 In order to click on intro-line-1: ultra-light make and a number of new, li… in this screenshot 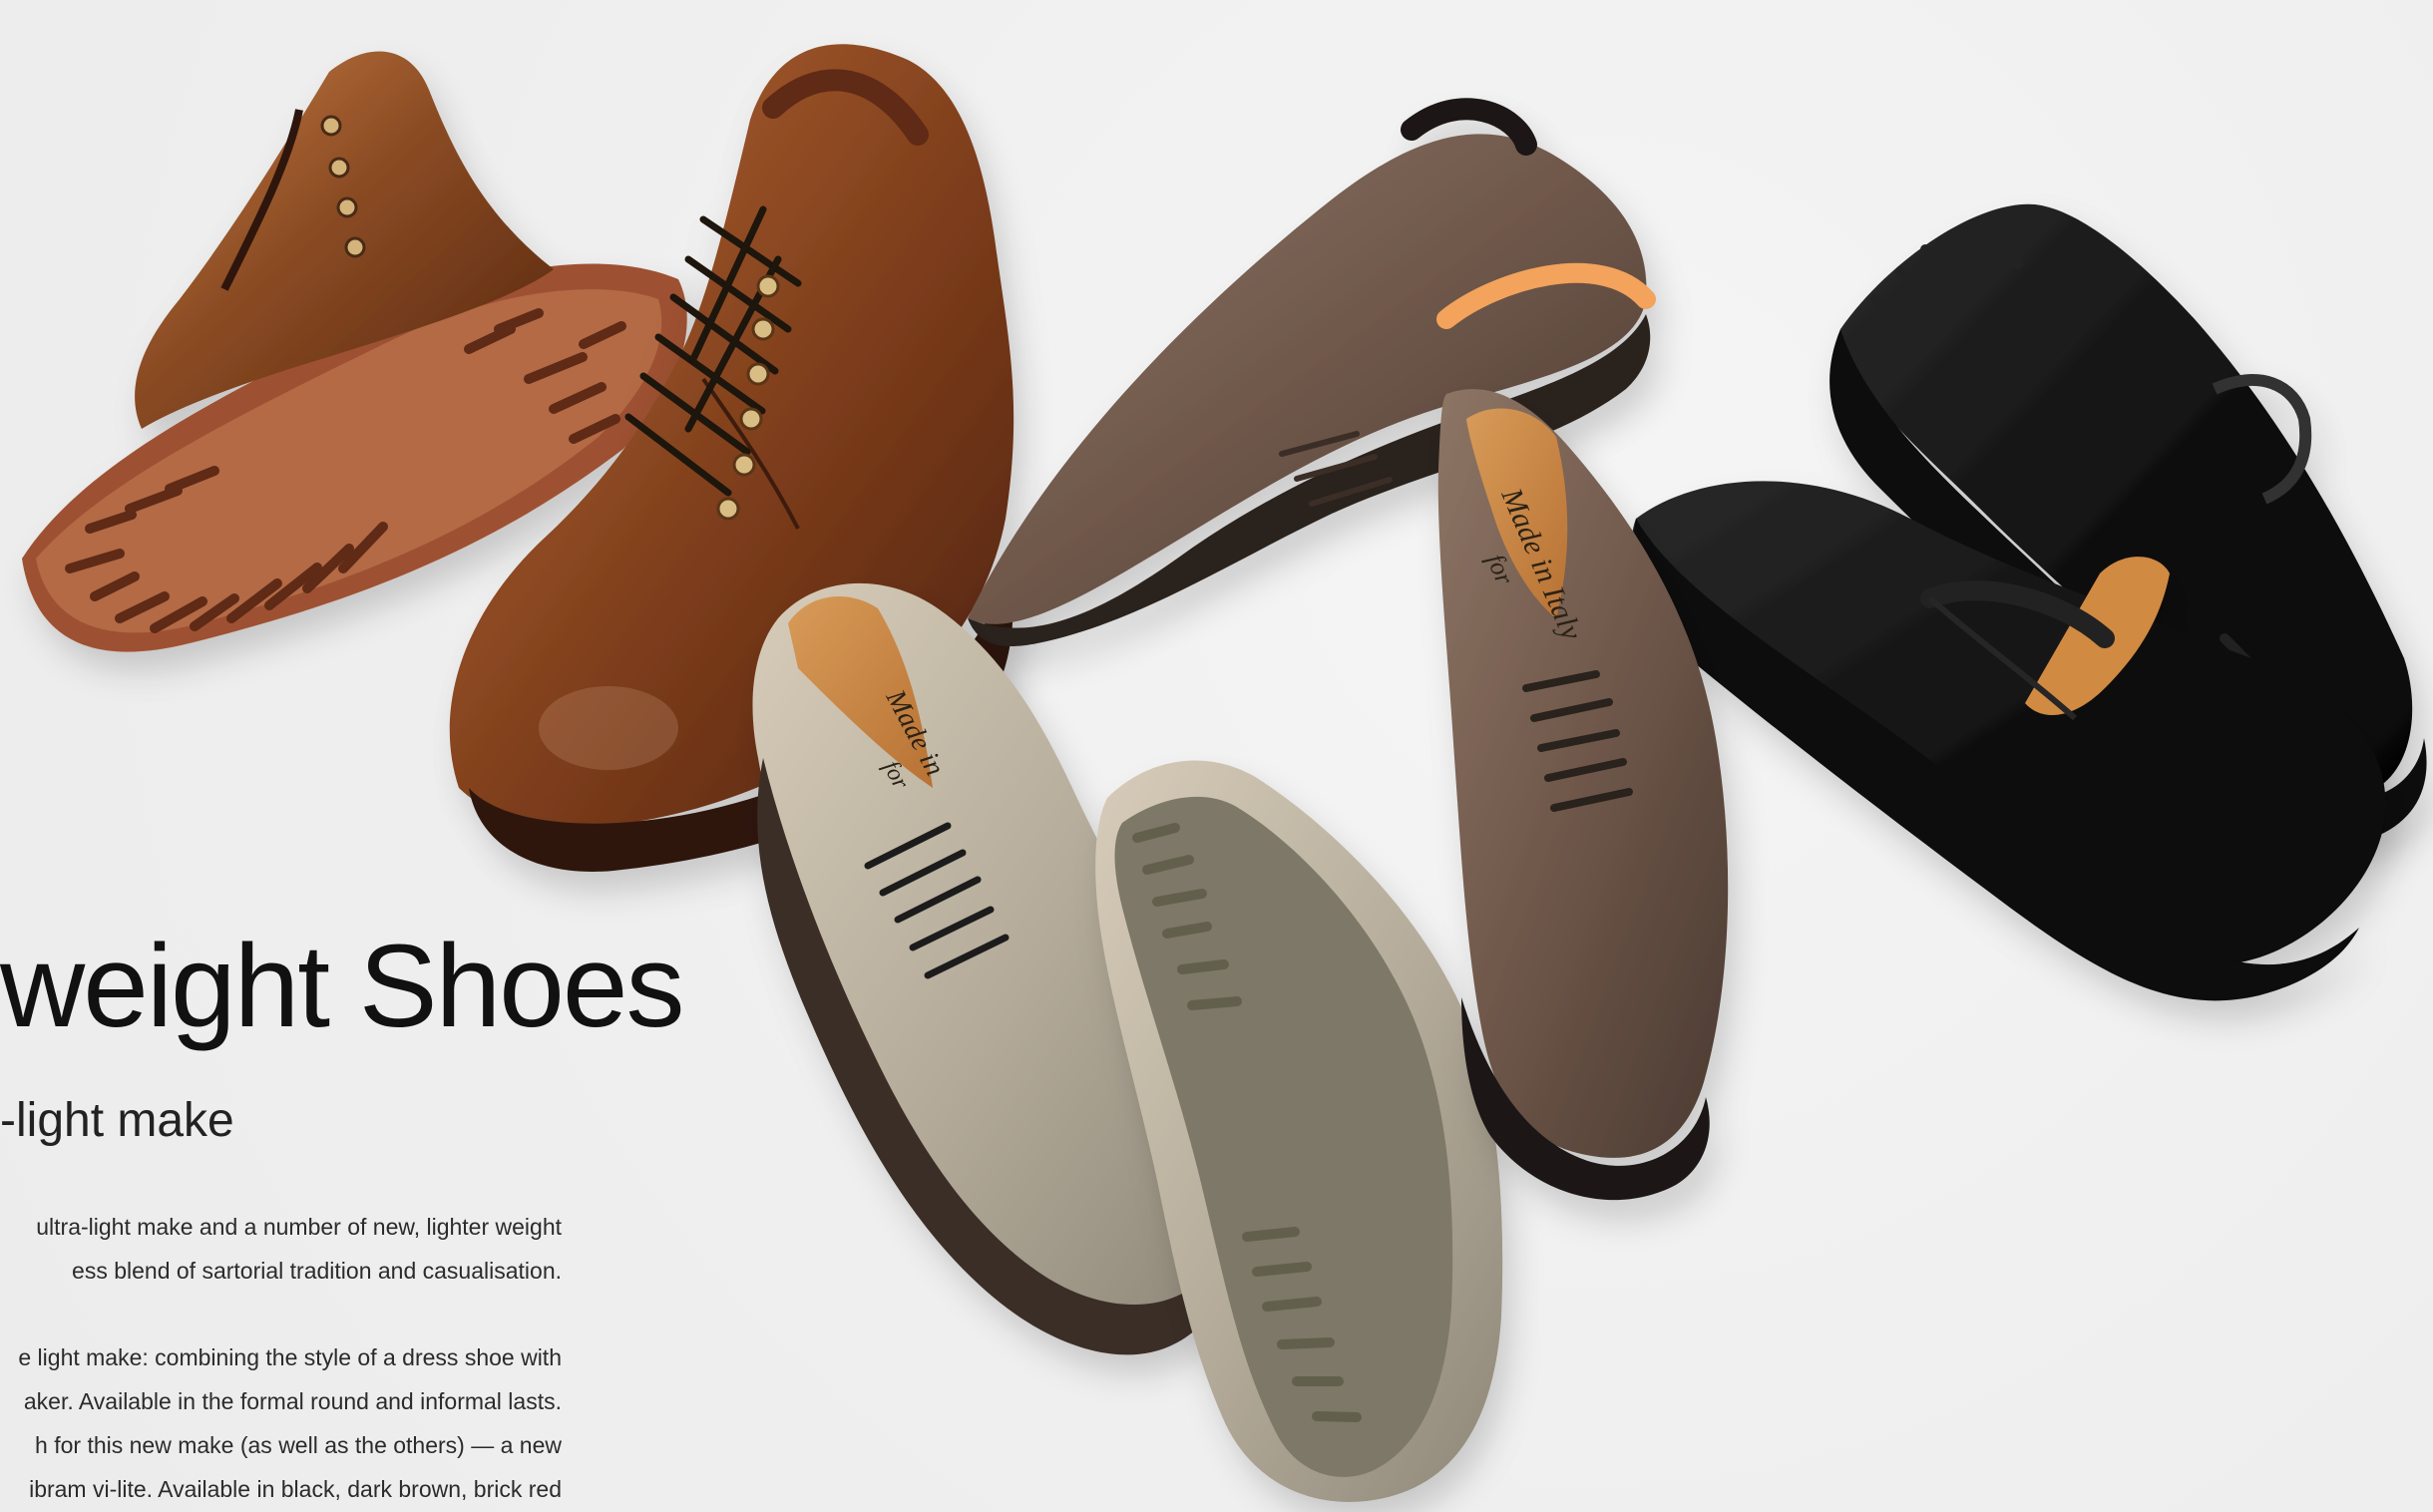, I will do `click(299, 1227)`.